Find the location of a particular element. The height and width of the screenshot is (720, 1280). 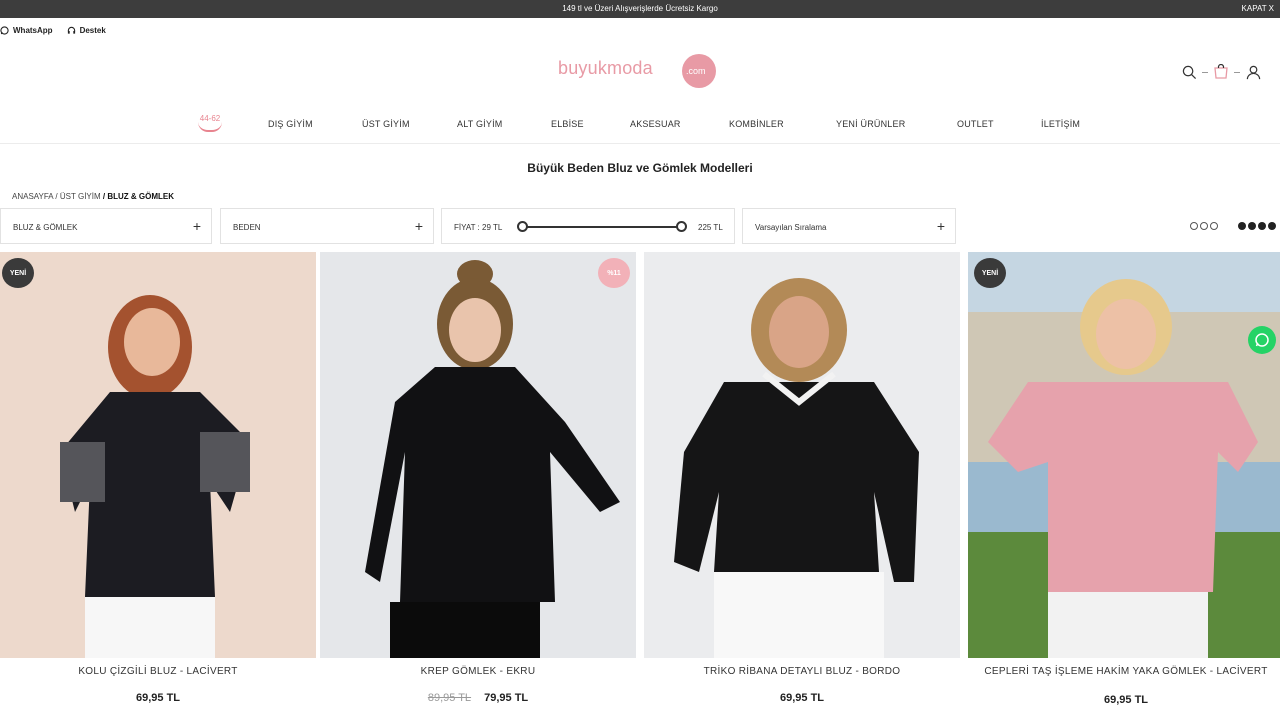

breadcrumb: ANASAYFA / ÜST GİYİM / BLUZ & GÖMLEK is located at coordinates (93, 196).